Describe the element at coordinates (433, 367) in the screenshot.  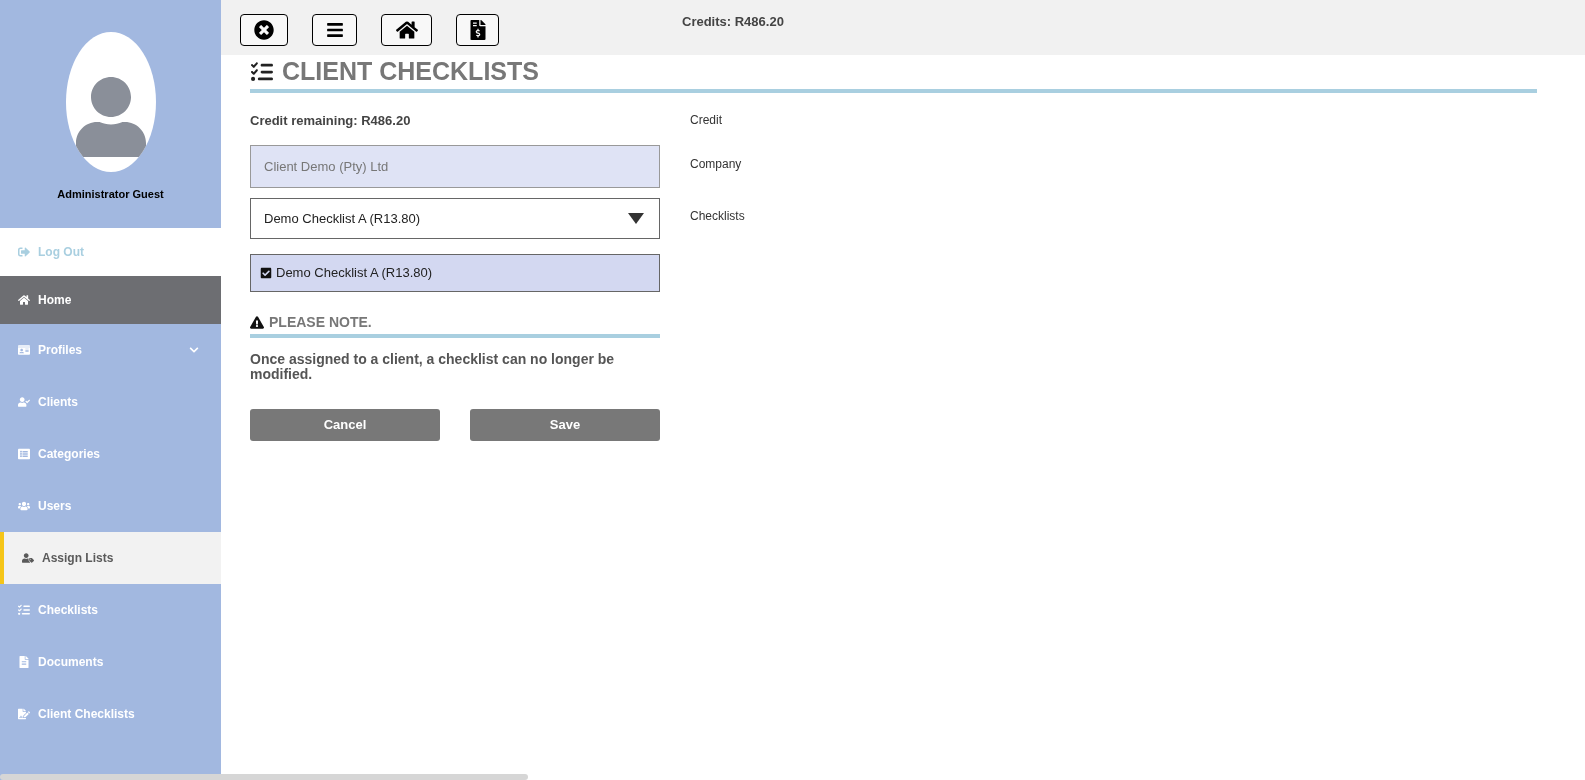
I see `note-text: Once assigned to a client, a checklist can no longer be modified.` at that location.